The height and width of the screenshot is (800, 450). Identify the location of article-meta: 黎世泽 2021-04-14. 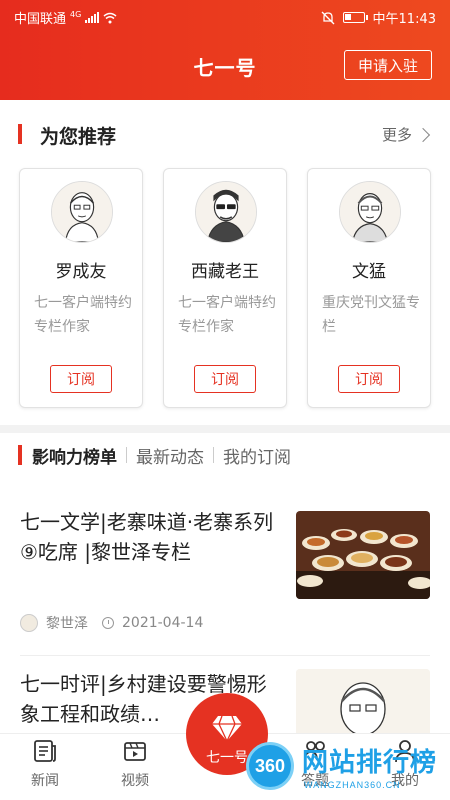
(111, 623).